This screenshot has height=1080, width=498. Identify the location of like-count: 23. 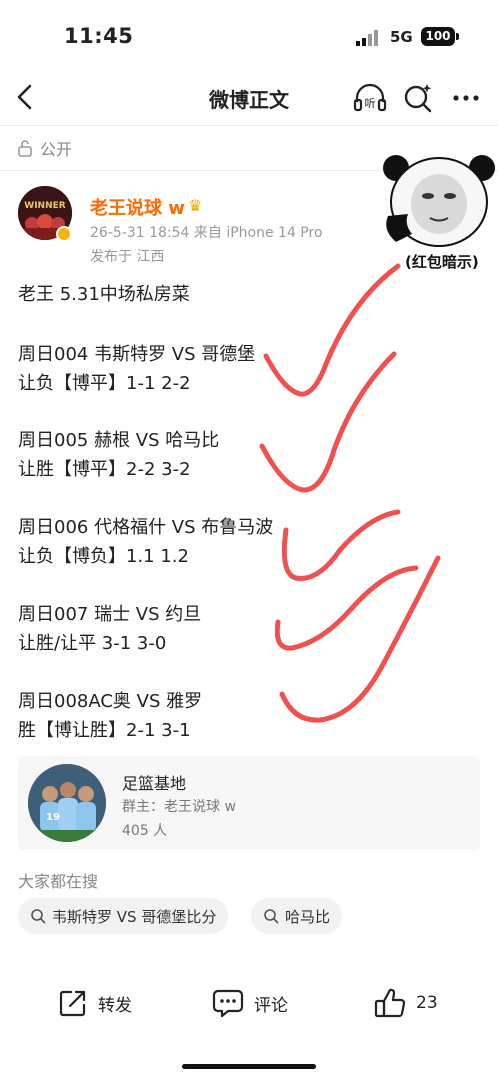
(427, 1003).